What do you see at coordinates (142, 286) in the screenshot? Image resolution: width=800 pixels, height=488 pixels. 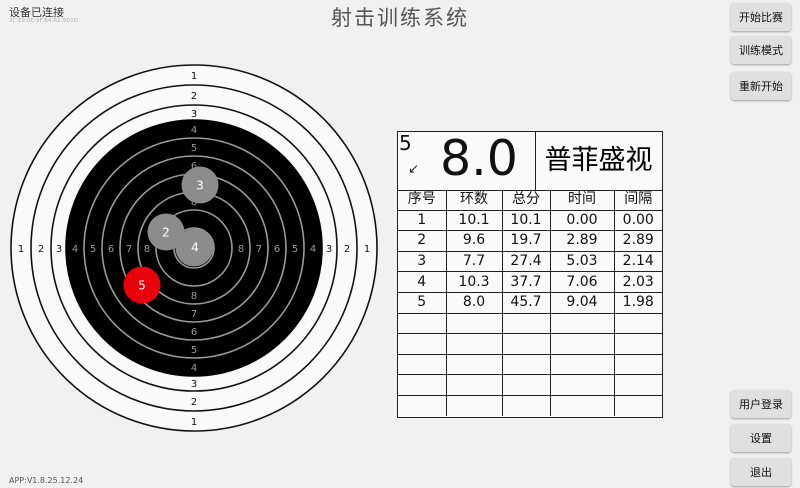 I see `shot-number: 5` at bounding box center [142, 286].